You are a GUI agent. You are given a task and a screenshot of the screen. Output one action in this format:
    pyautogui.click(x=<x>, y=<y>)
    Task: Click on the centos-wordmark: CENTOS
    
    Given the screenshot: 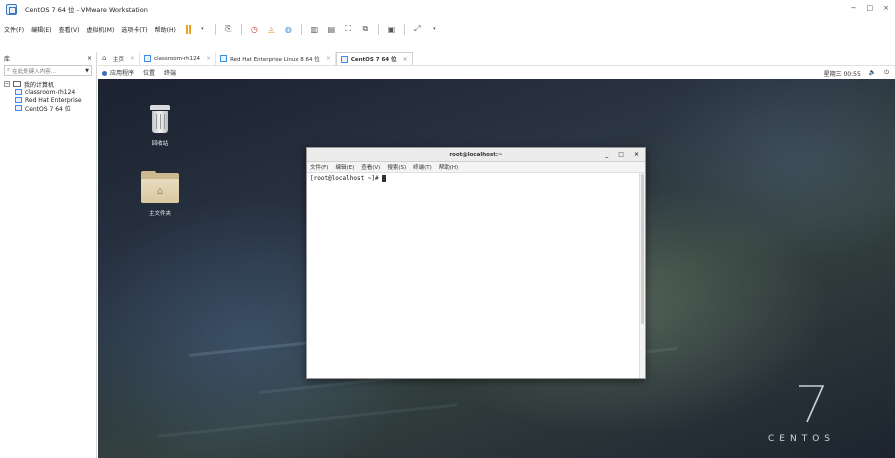 What is the action you would take?
    pyautogui.click(x=801, y=439)
    